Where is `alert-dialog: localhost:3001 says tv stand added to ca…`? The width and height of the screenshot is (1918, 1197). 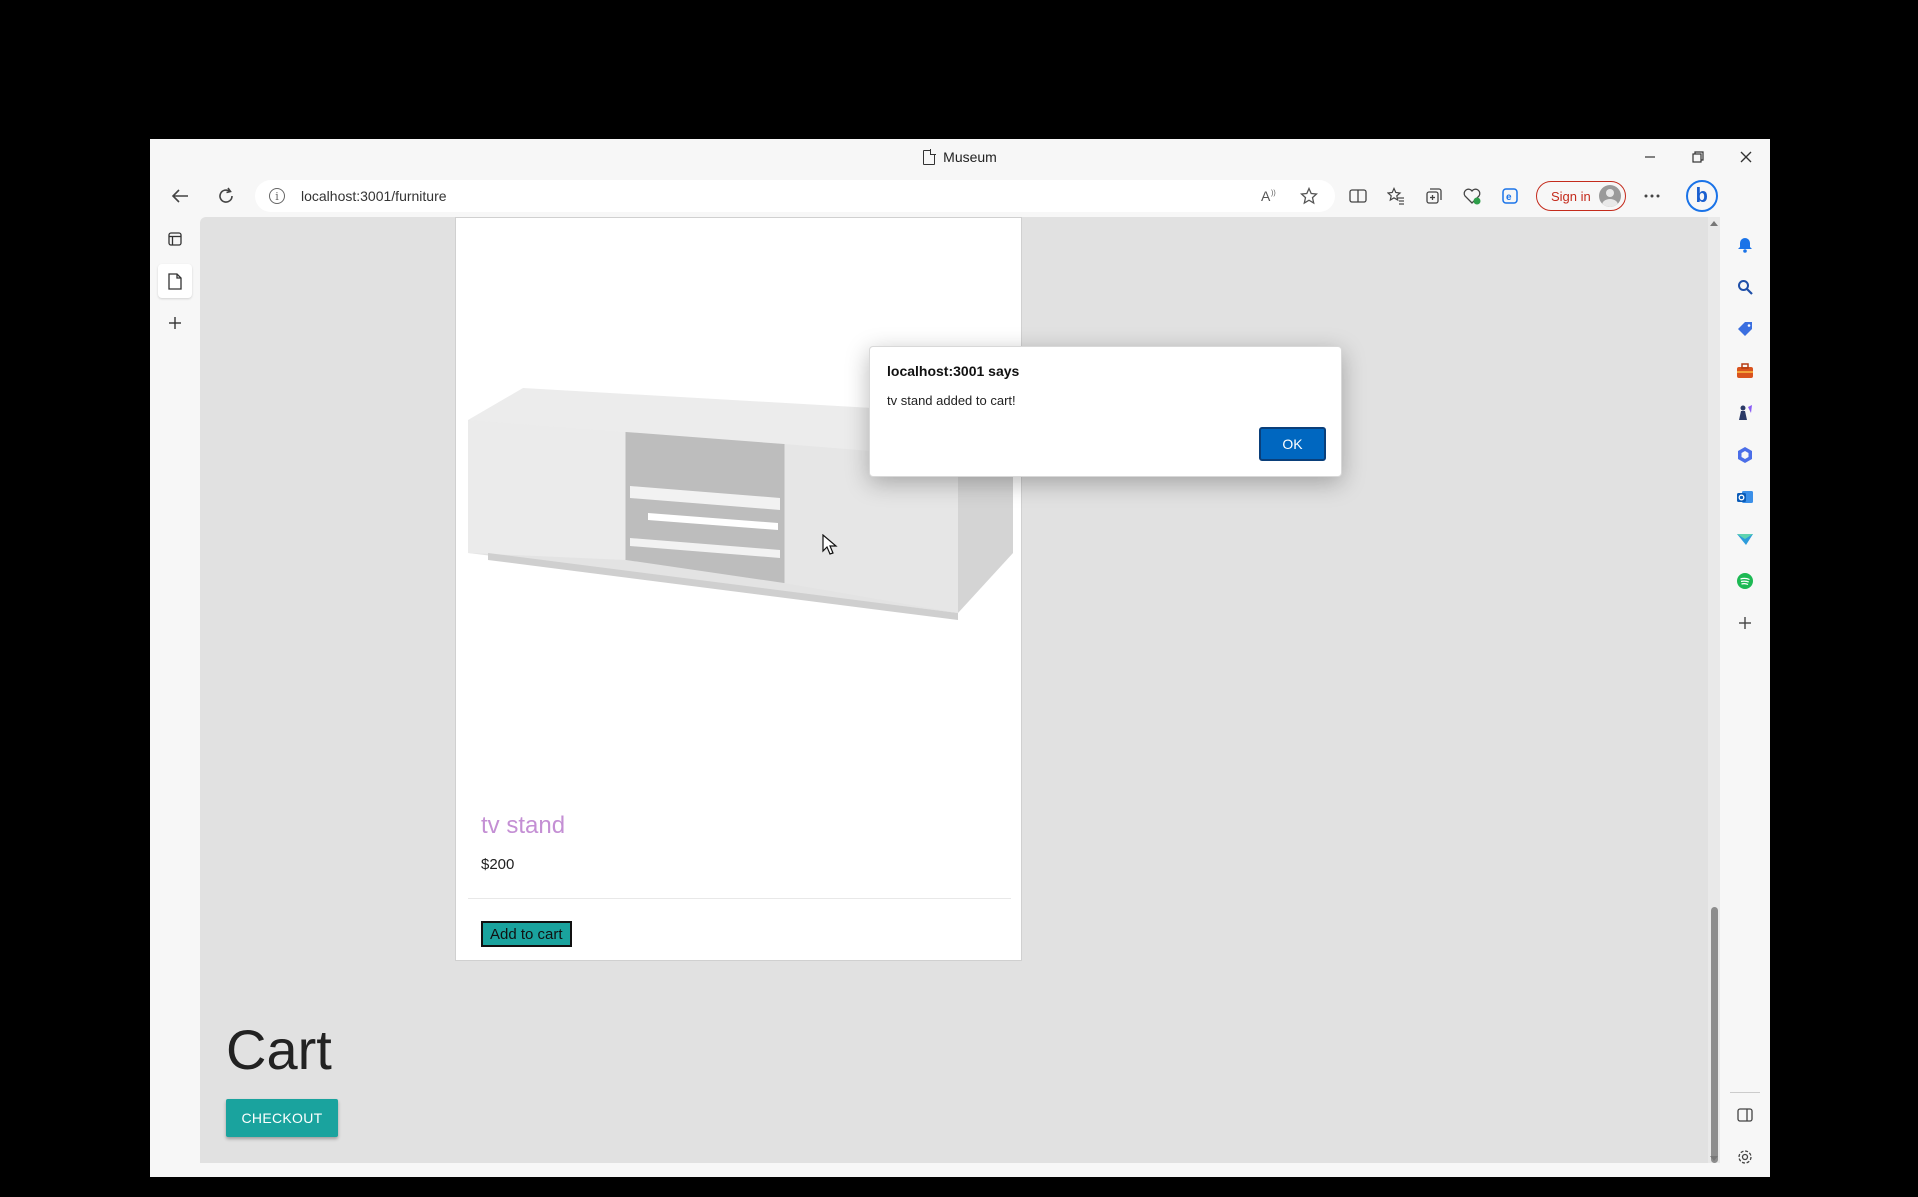 alert-dialog: localhost:3001 says tv stand added to ca… is located at coordinates (1105, 411).